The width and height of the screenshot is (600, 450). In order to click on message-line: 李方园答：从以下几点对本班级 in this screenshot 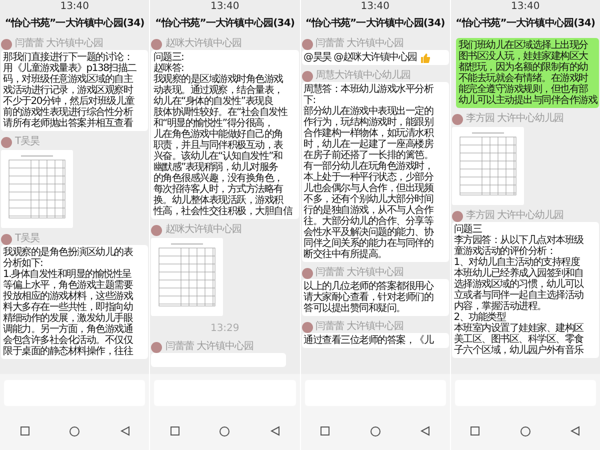, I will do `click(519, 240)`.